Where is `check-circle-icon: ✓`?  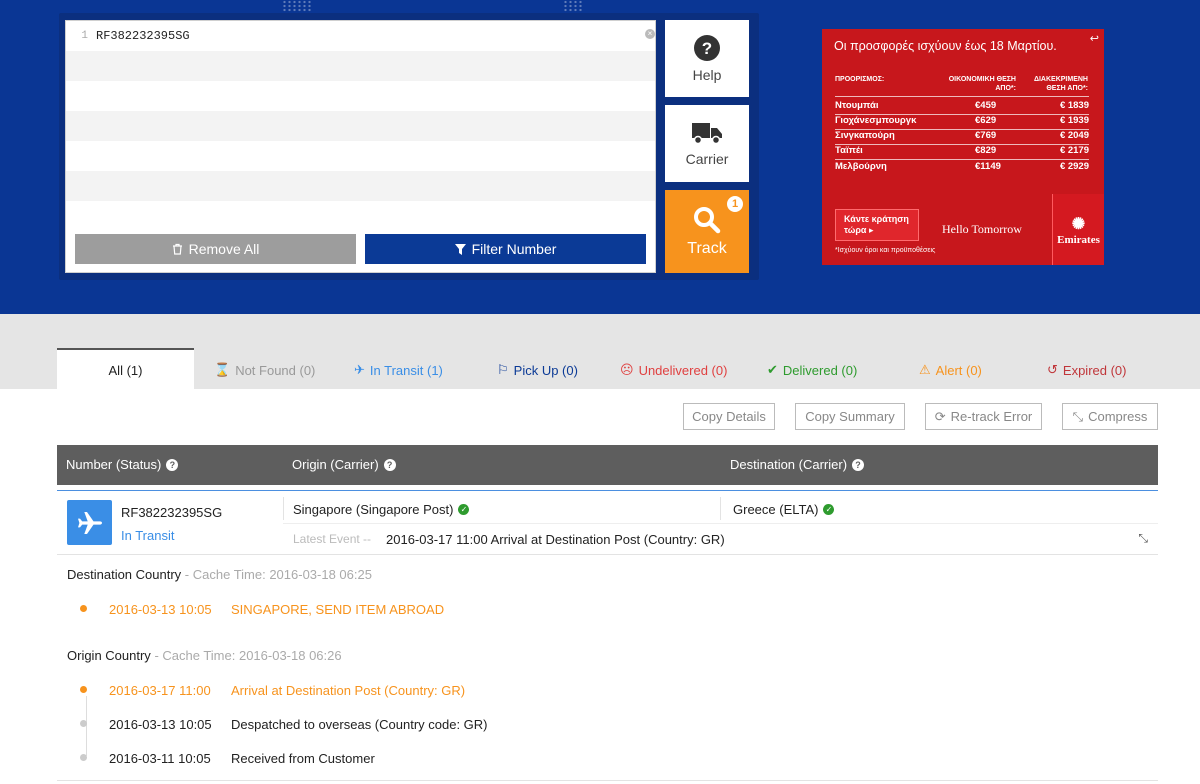
check-circle-icon: ✓ is located at coordinates (829, 509).